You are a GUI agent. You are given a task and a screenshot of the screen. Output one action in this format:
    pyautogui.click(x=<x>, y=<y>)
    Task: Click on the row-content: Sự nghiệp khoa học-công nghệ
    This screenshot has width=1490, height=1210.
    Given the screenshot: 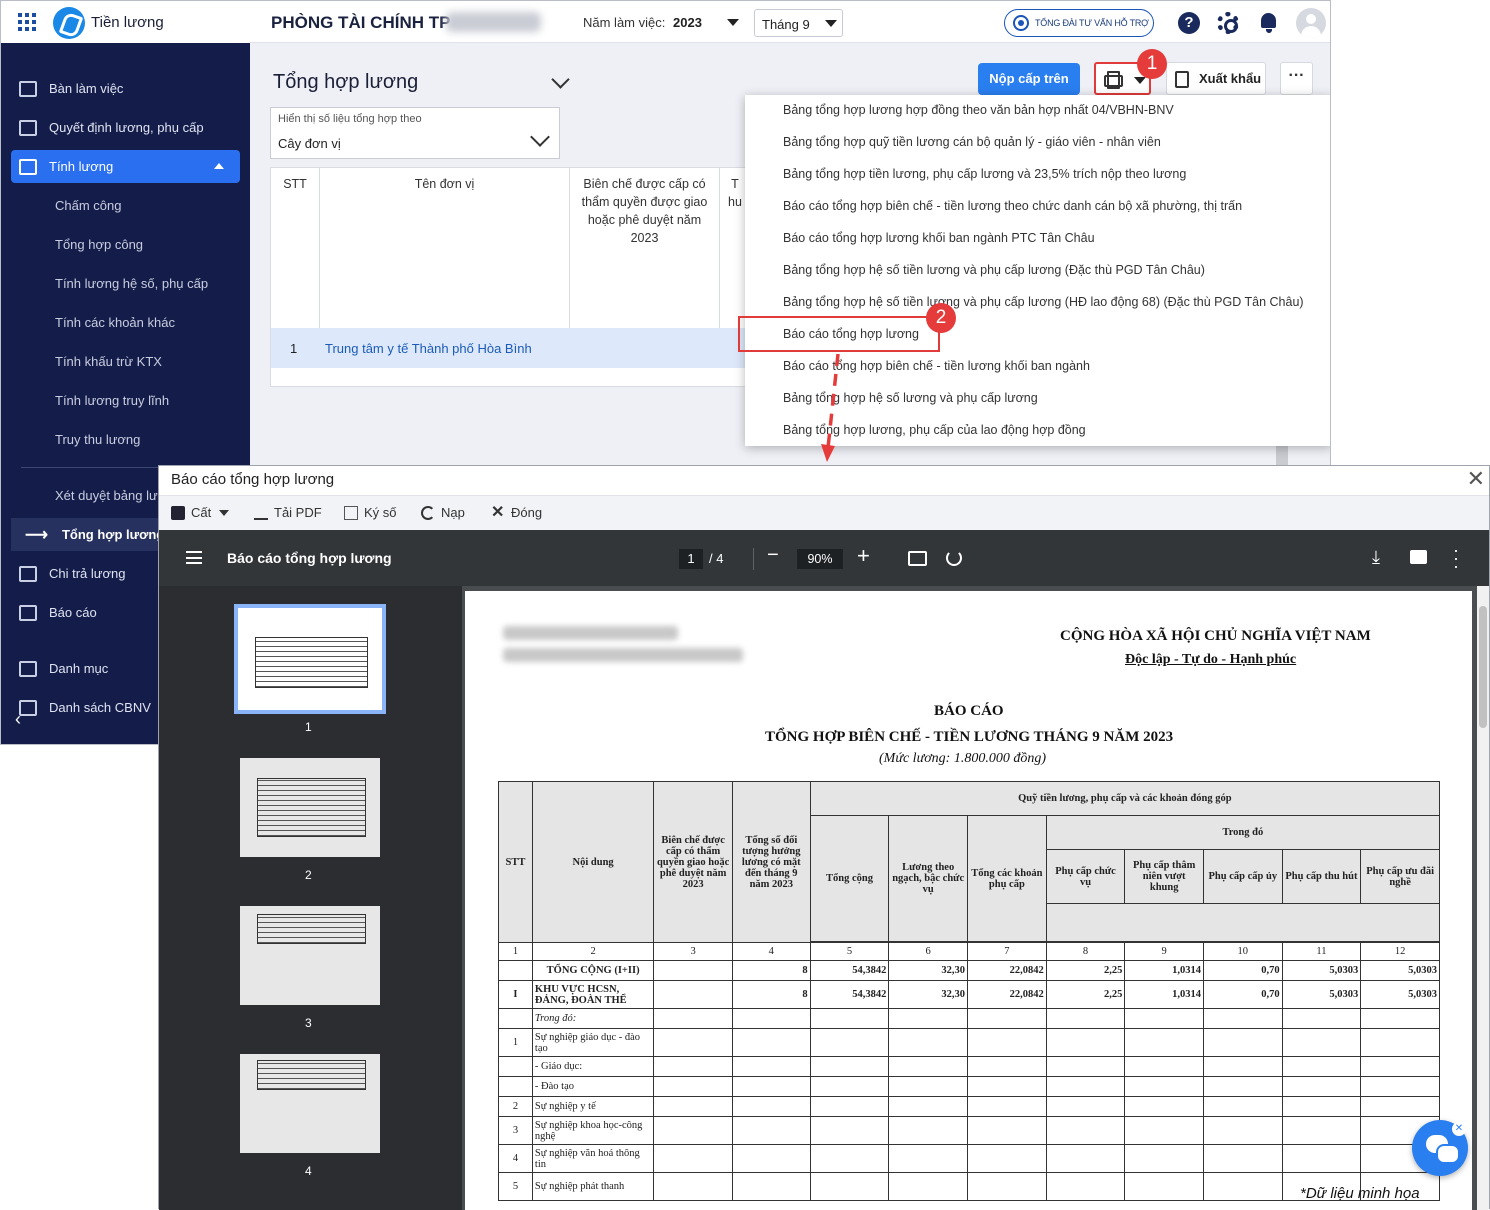 What is the action you would take?
    pyautogui.click(x=593, y=1130)
    